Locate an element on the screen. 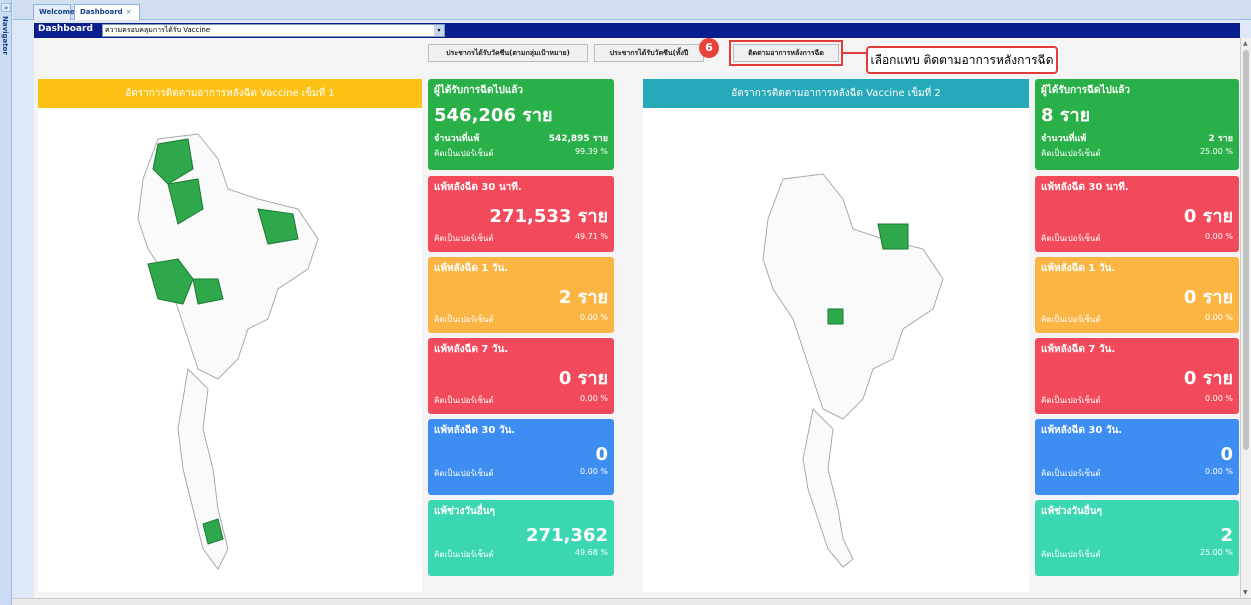 The image size is (1251, 605). vertical-scrollbar: ▲ ▼ is located at coordinates (1245, 318).